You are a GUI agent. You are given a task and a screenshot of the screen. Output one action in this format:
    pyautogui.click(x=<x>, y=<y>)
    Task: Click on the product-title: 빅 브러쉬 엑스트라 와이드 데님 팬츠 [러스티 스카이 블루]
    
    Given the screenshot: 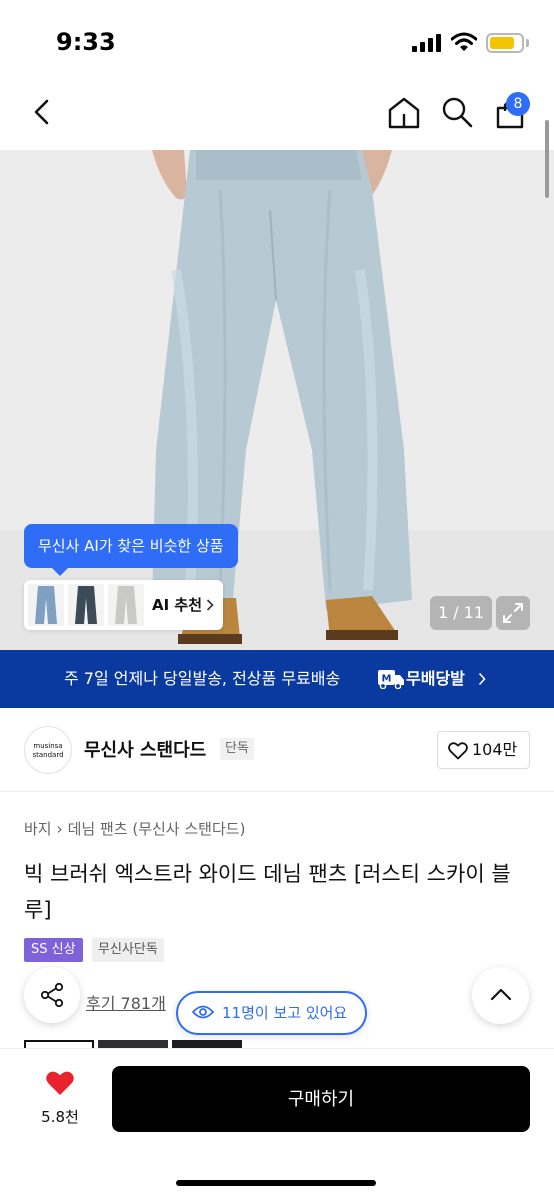 What is the action you would take?
    pyautogui.click(x=267, y=892)
    